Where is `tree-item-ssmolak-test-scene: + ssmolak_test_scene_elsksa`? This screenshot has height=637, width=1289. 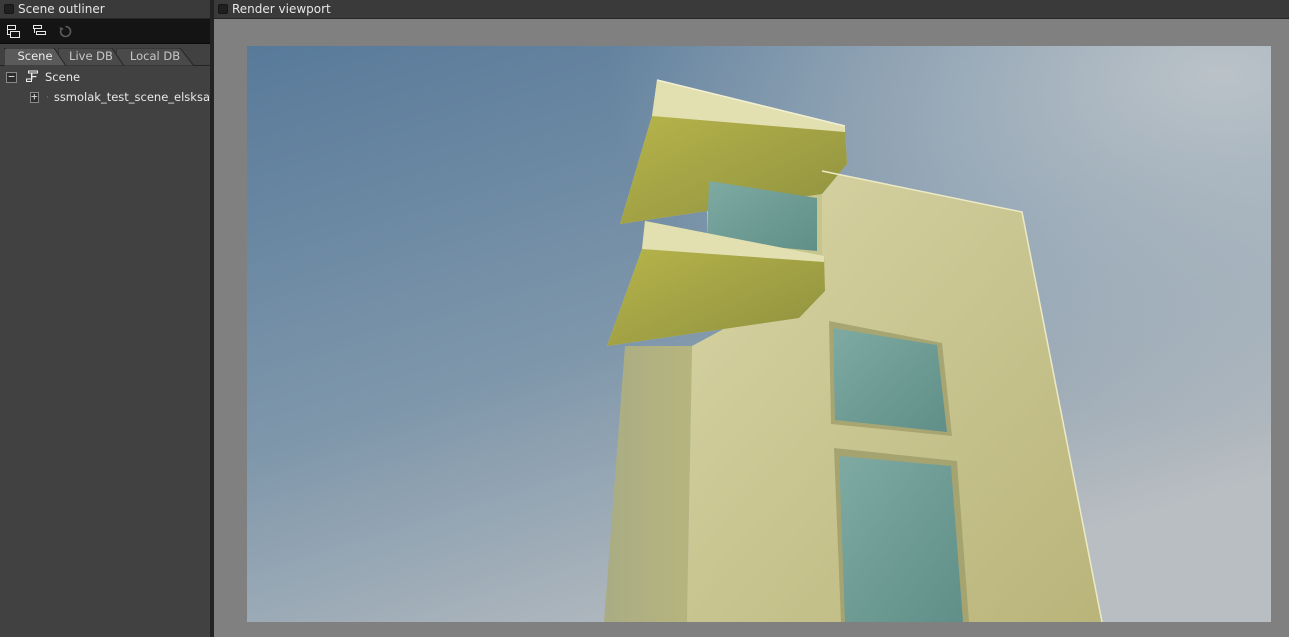
tree-item-ssmolak-test-scene: + ssmolak_test_scene_elsksa is located at coordinates (105, 97).